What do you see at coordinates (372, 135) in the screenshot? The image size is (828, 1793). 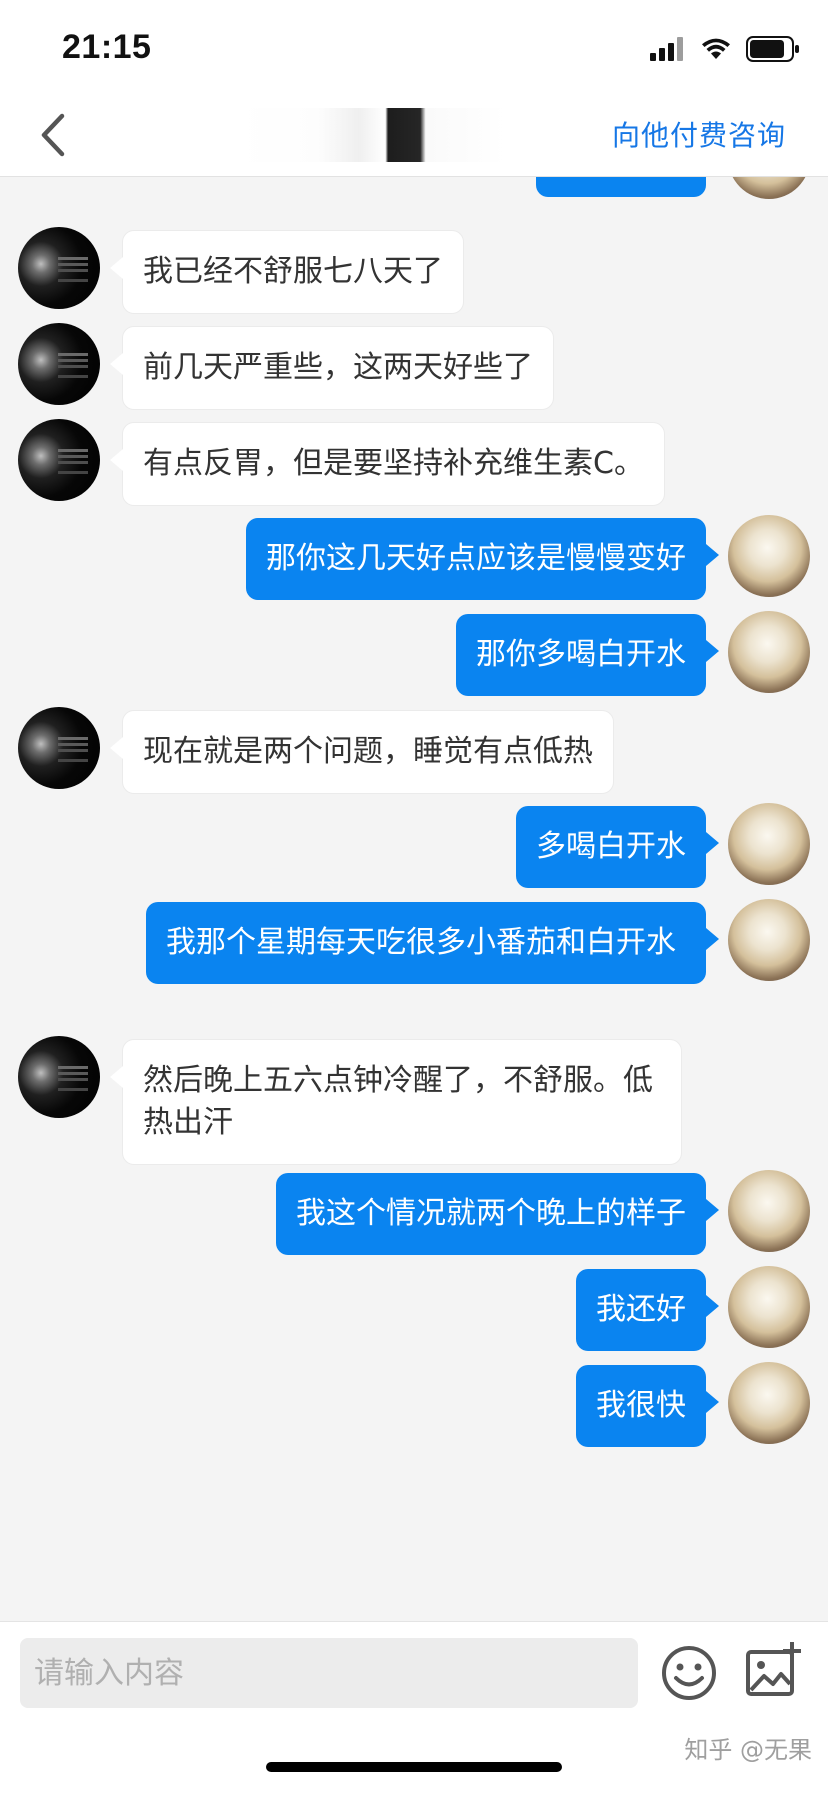 I see `nav-title-obscured` at bounding box center [372, 135].